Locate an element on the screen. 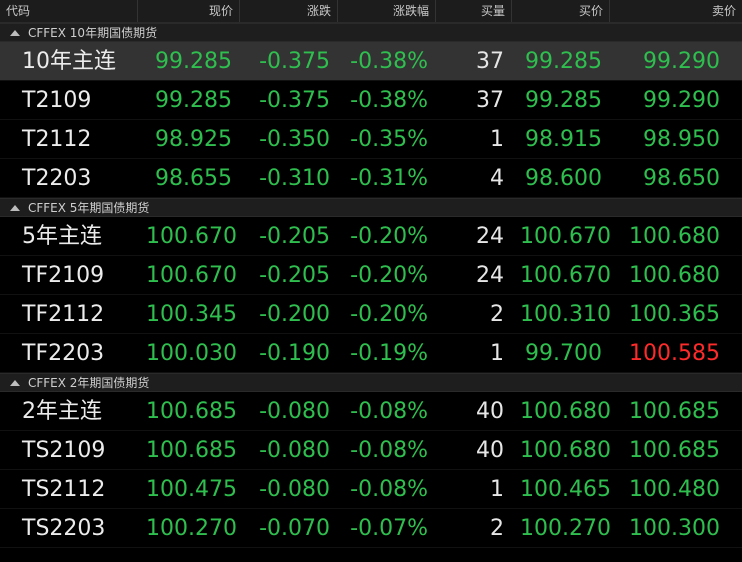  cell-change: -0.070 is located at coordinates (294, 528).